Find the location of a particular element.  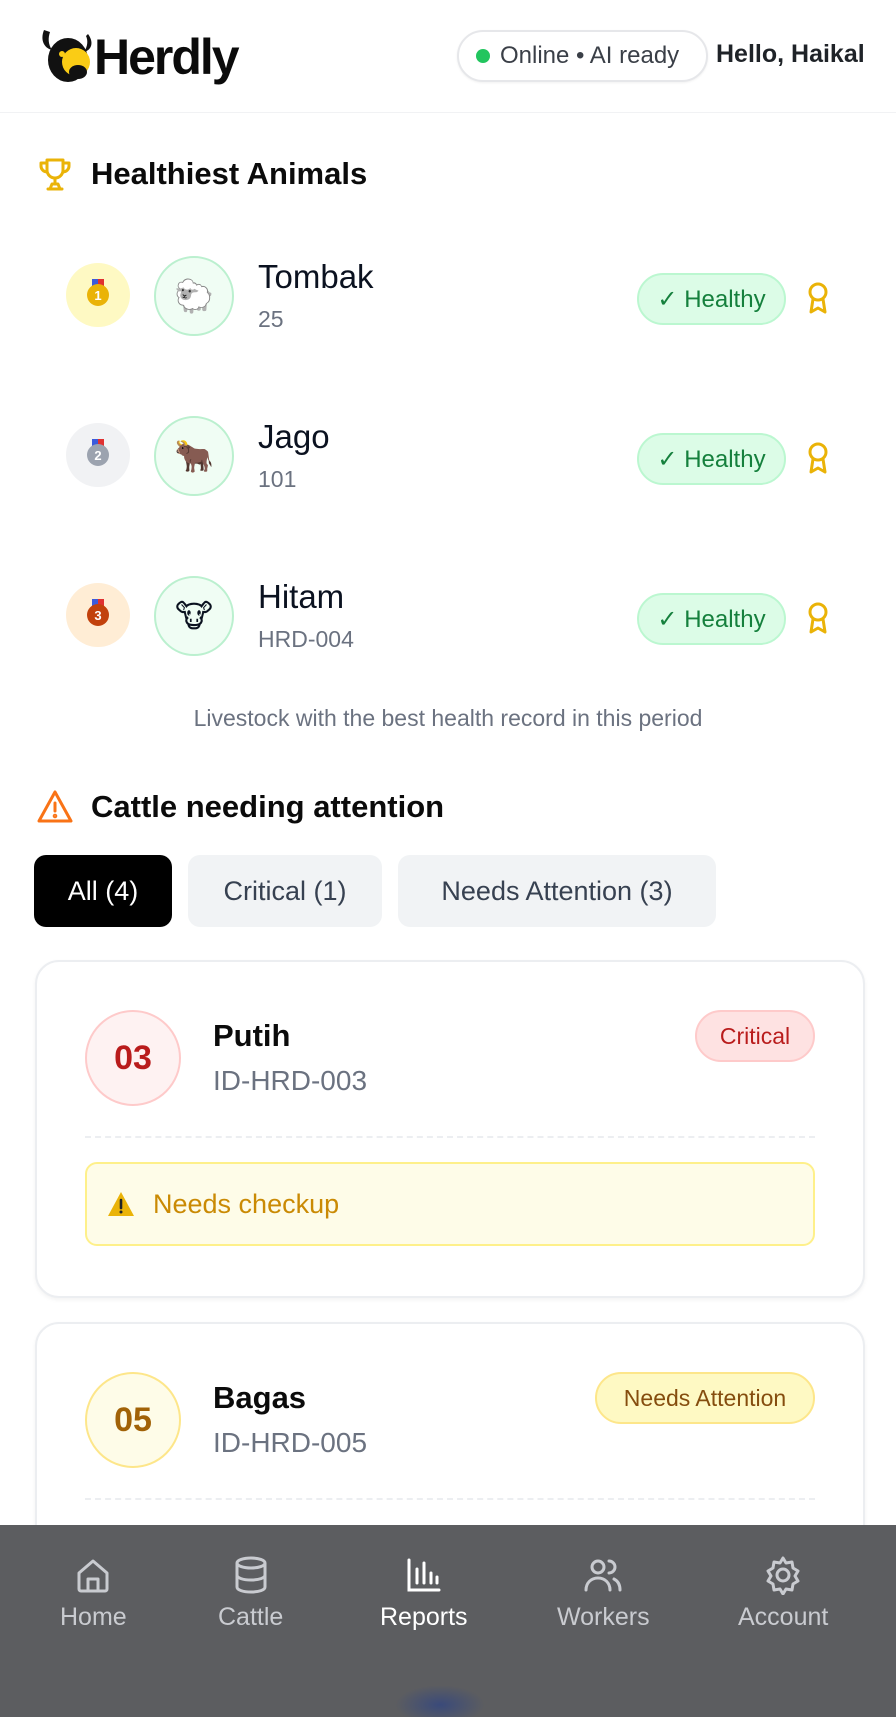

silver-medal-icon: 2 is located at coordinates (98, 455).